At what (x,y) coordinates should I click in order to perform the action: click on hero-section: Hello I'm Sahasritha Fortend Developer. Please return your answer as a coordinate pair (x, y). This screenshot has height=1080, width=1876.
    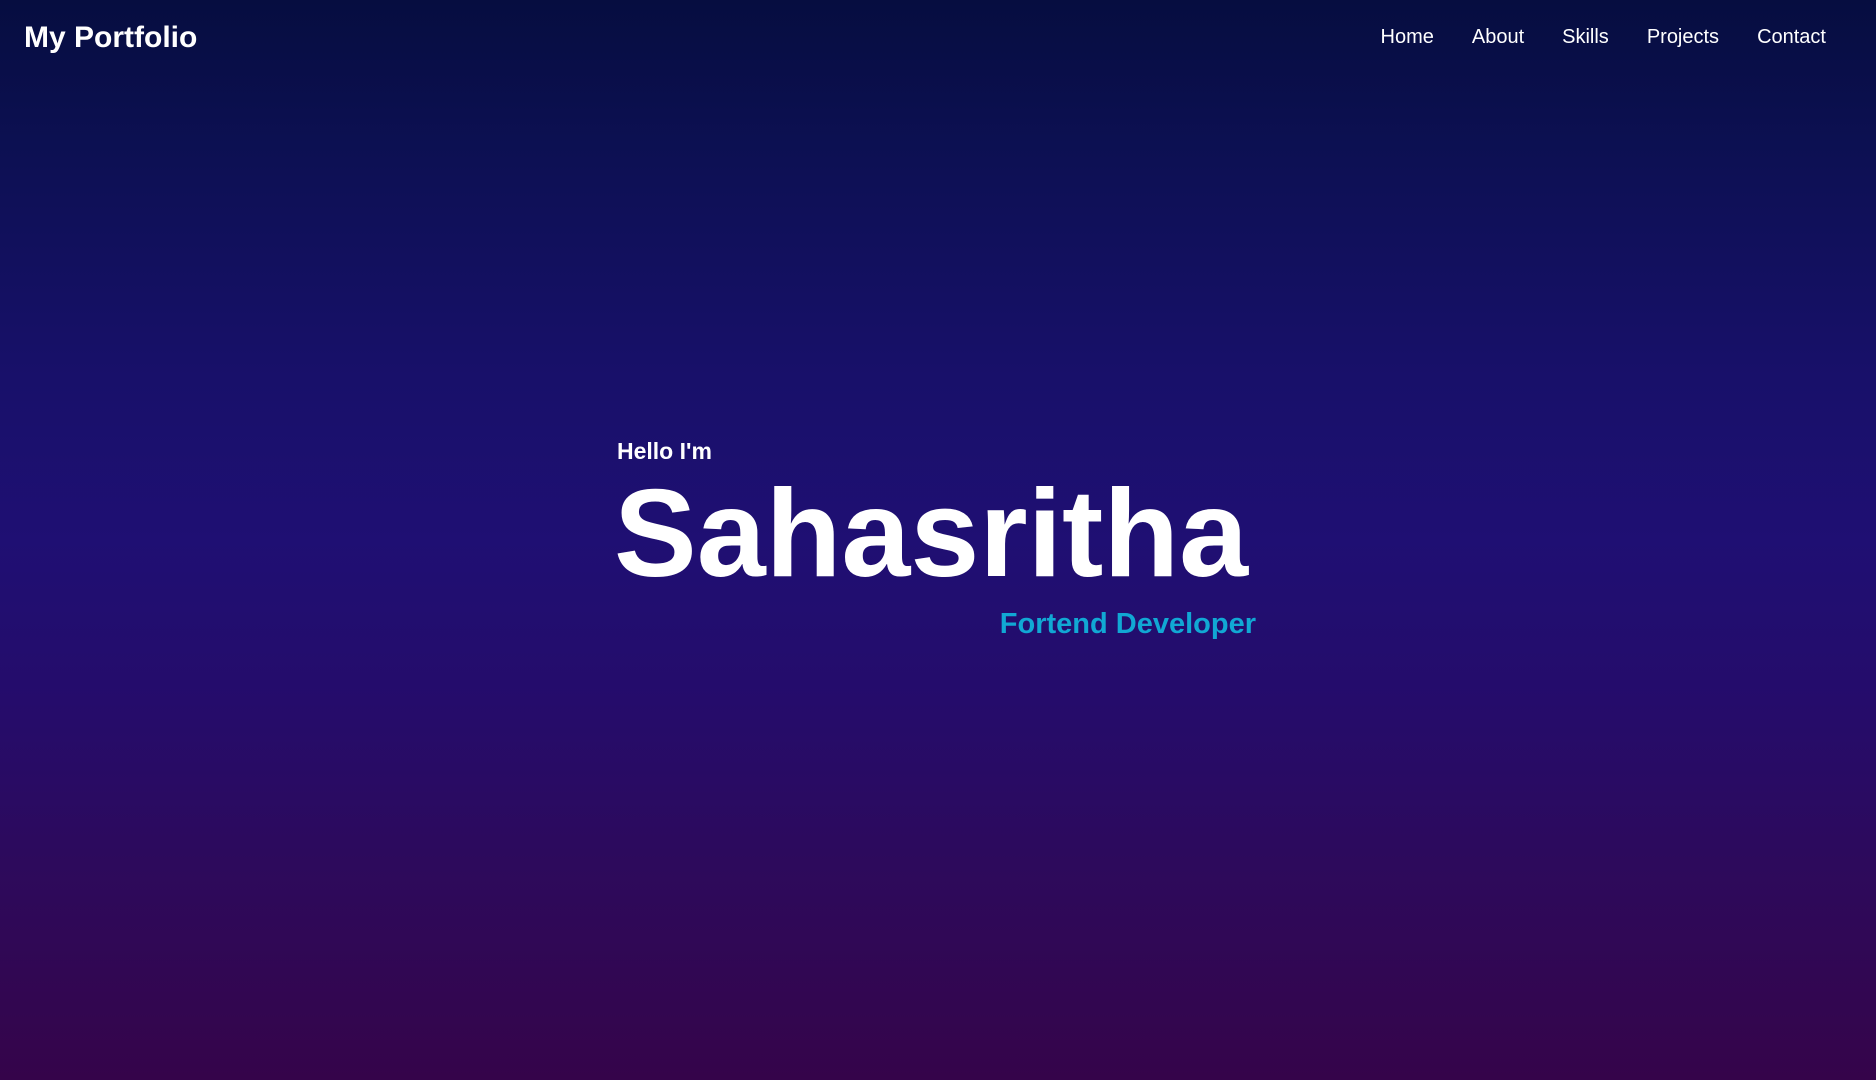
    Looking at the image, I should click on (935, 538).